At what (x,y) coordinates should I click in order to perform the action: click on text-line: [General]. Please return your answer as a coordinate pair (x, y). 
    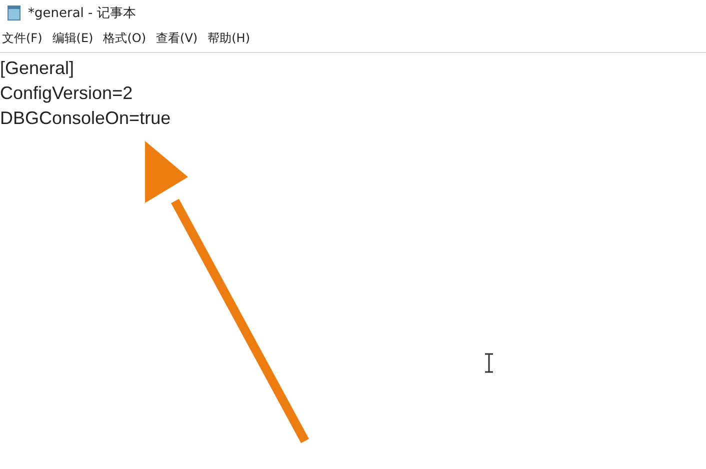
    Looking at the image, I should click on (38, 68).